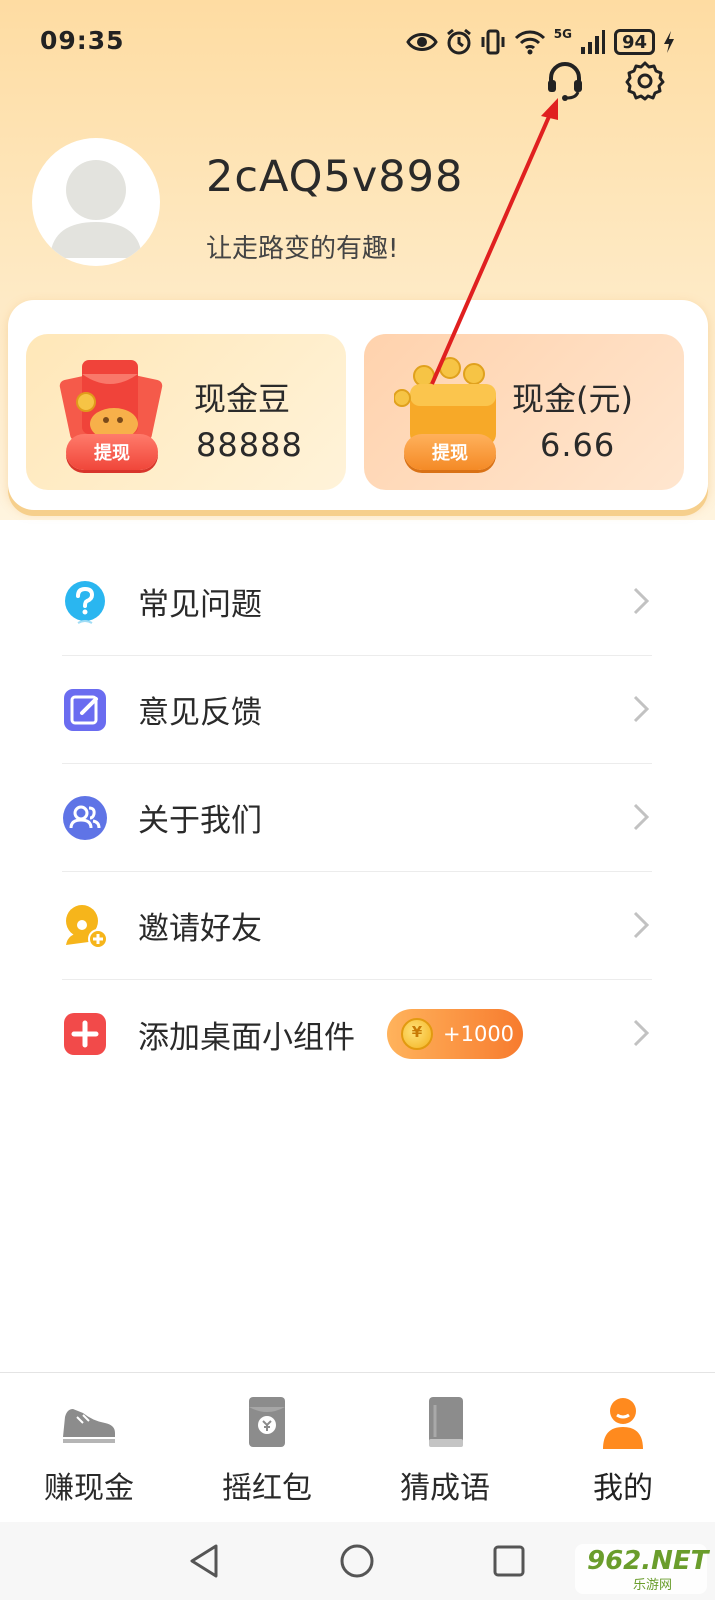  Describe the element at coordinates (357, 602) in the screenshot. I see `menu-item-faq: 常见问题` at that location.